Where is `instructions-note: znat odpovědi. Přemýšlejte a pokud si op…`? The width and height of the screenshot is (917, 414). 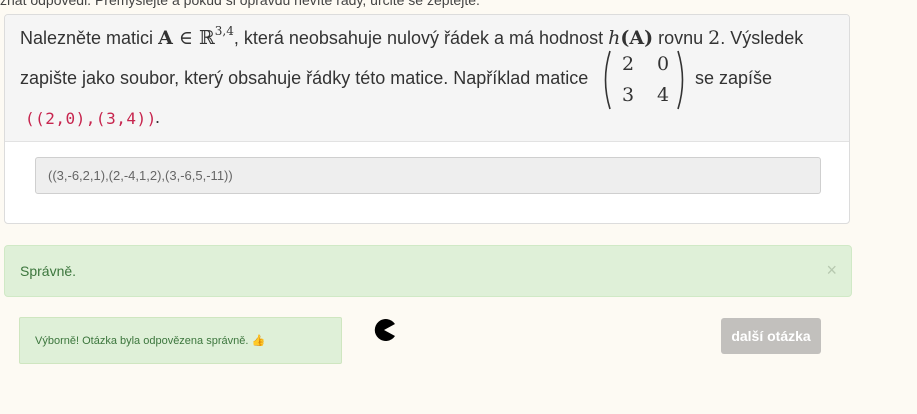 instructions-note: znat odpovědi. Přemýšlejte a pokud si op… is located at coordinates (240, 4).